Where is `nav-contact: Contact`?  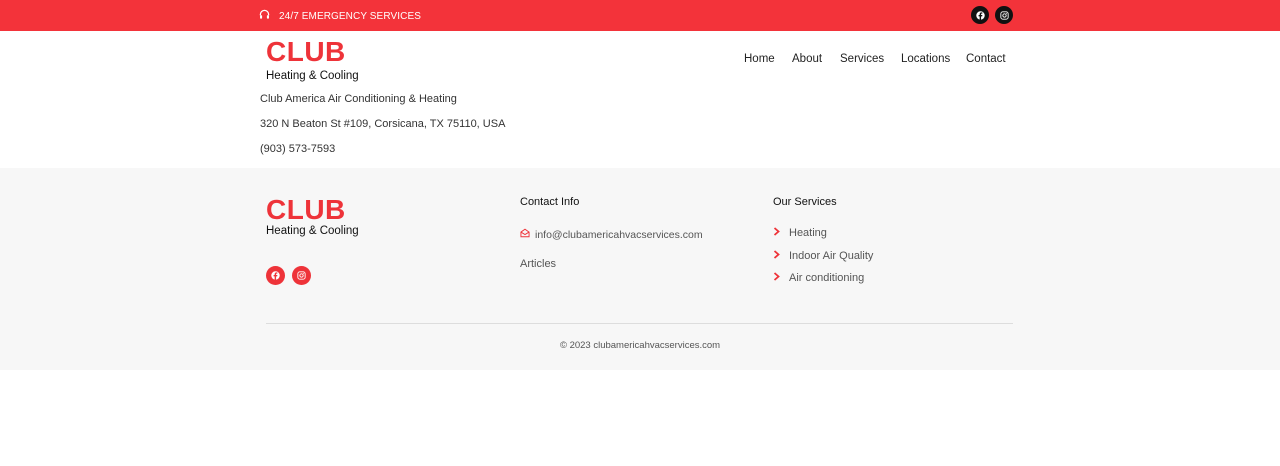
nav-contact: Contact is located at coordinates (986, 59).